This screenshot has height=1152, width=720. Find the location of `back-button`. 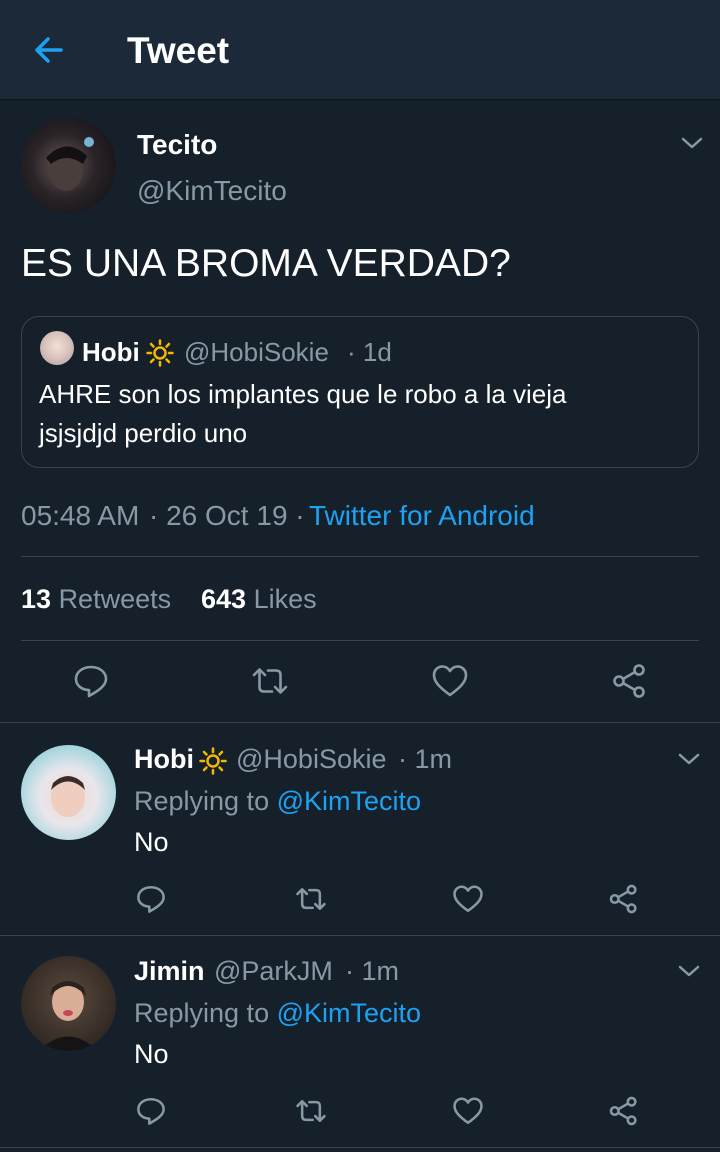

back-button is located at coordinates (48, 50).